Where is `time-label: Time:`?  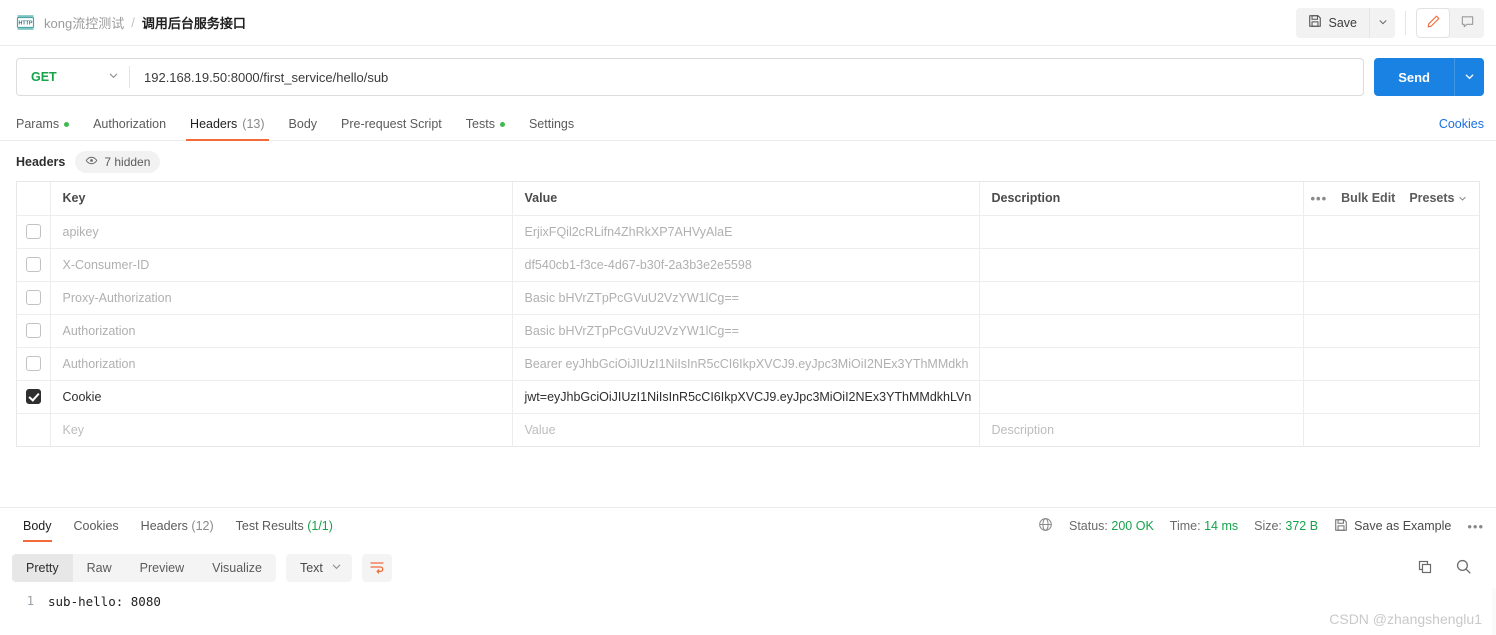 time-label: Time: is located at coordinates (1185, 526).